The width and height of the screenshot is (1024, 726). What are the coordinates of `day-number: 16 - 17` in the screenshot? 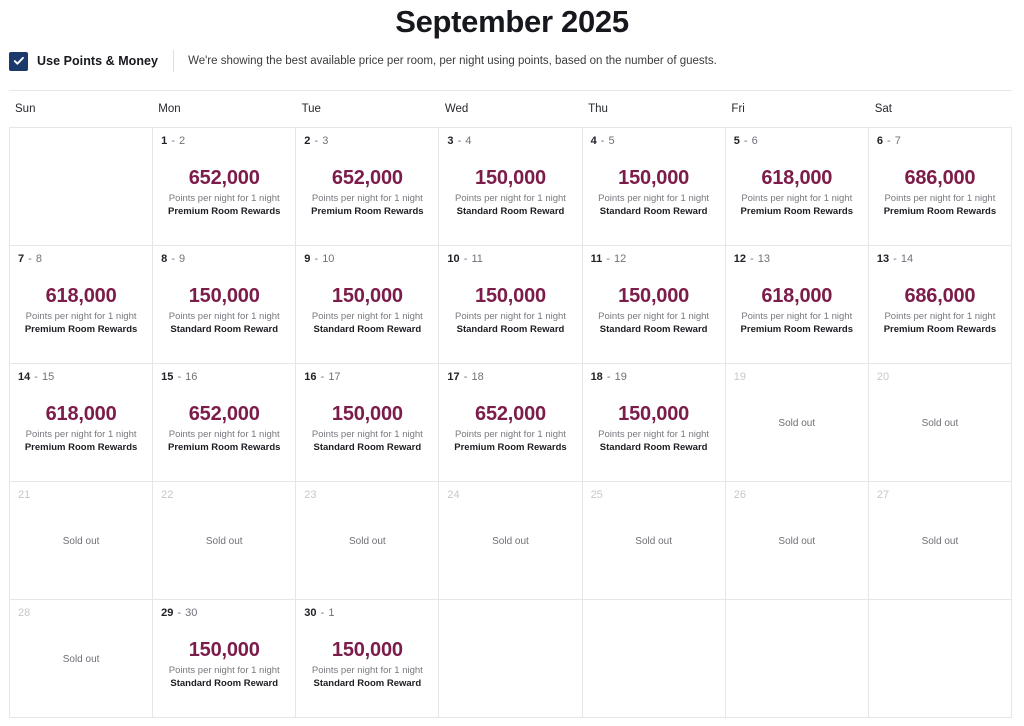 It's located at (367, 377).